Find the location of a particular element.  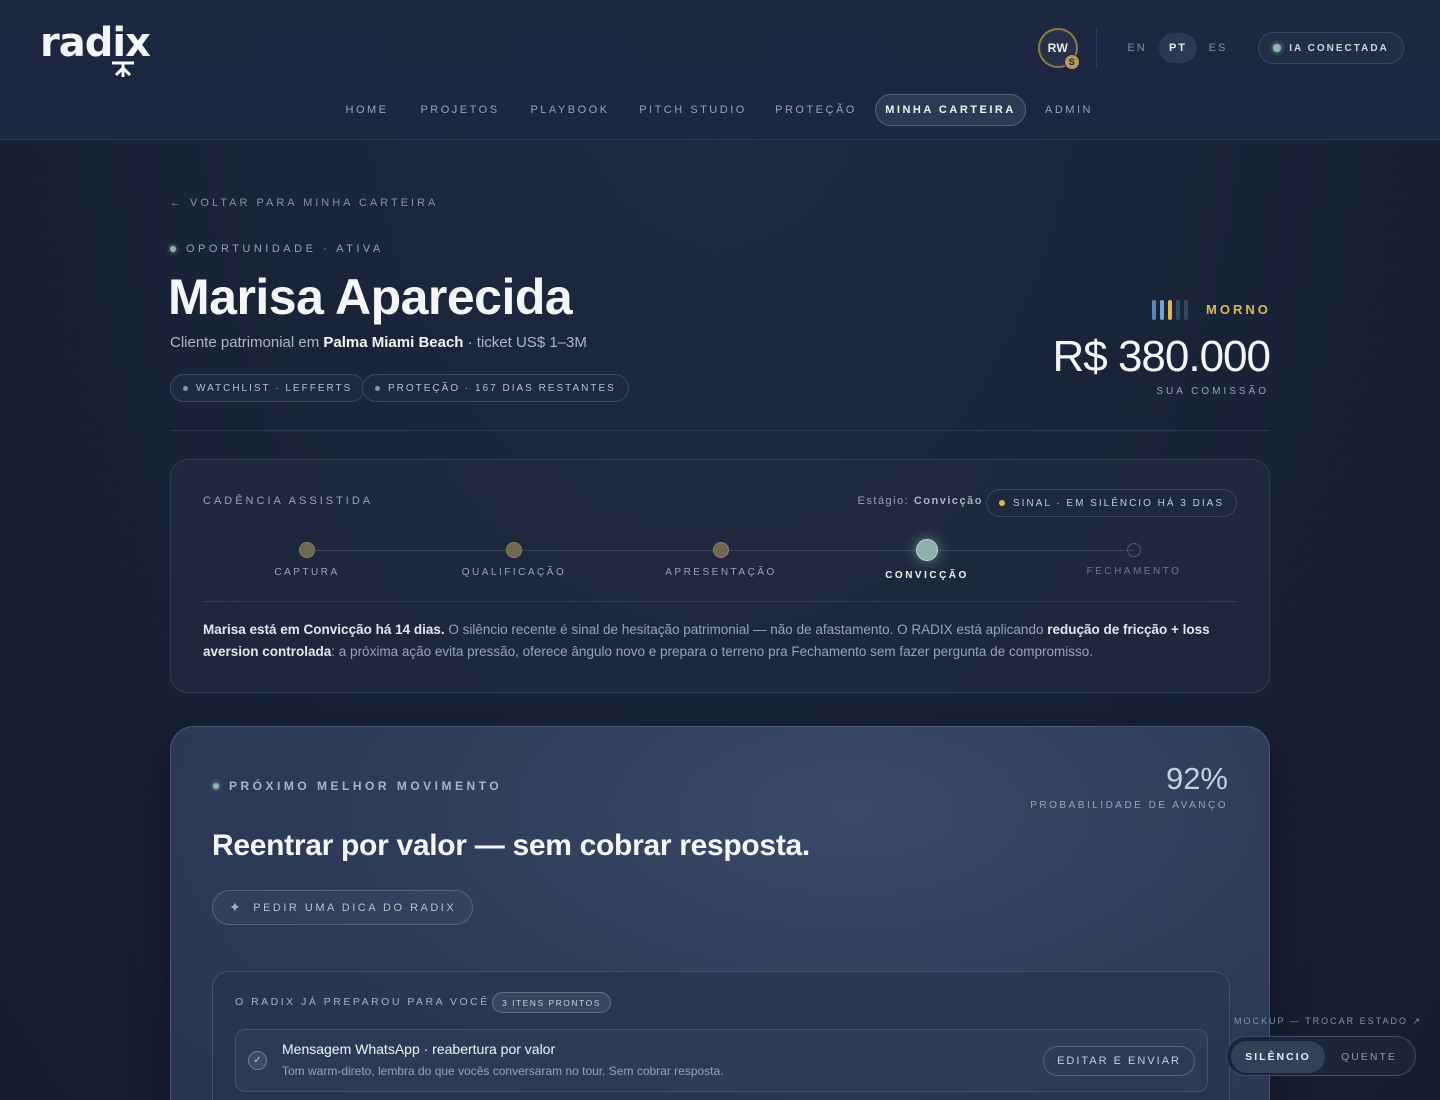

back-to-portfolio-link: ← VOLTAR PARA MINHA CARTEIRA is located at coordinates (304, 203).